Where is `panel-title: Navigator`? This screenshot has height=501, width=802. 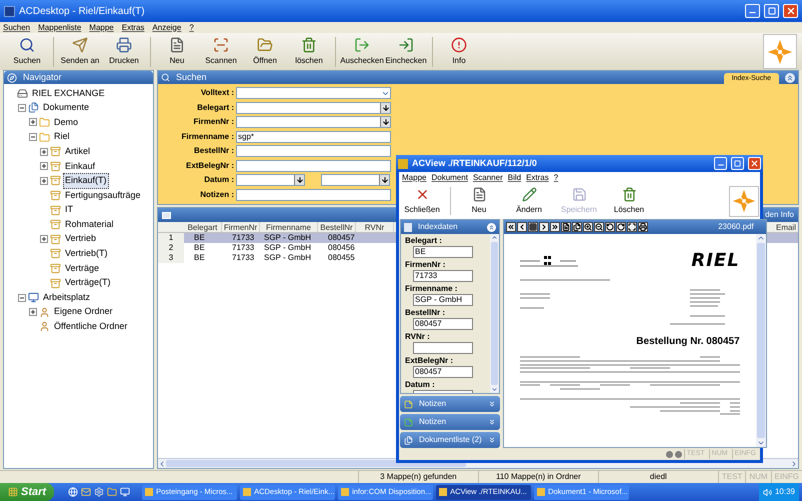 panel-title: Navigator is located at coordinates (42, 77).